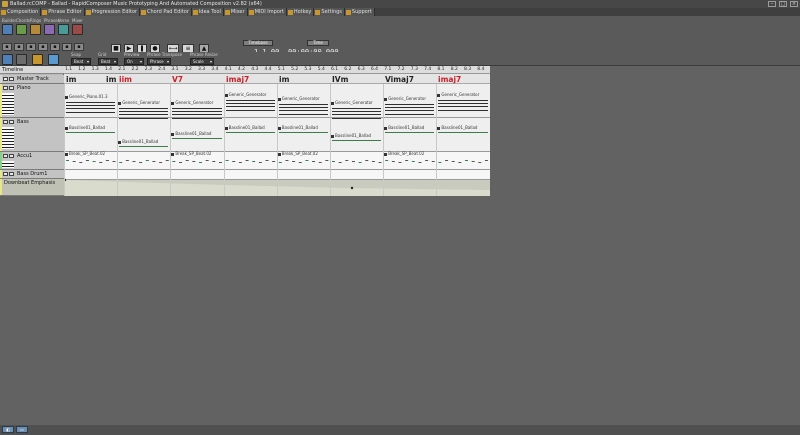  Describe the element at coordinates (32, 101) in the screenshot. I see `piano-track-header: Piano` at that location.